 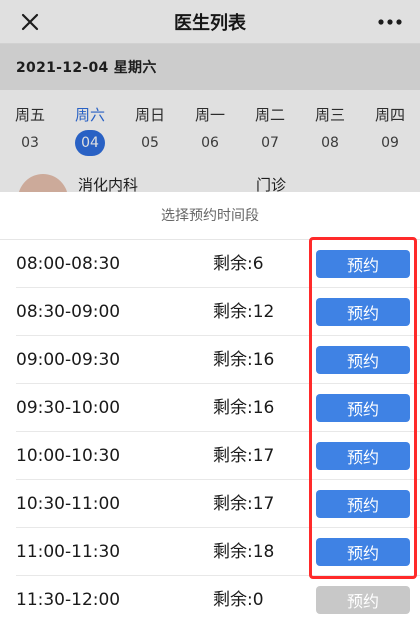 What do you see at coordinates (210, 504) in the screenshot?
I see `time-slot-row: 10:30-11:00 剩余:17 预约` at bounding box center [210, 504].